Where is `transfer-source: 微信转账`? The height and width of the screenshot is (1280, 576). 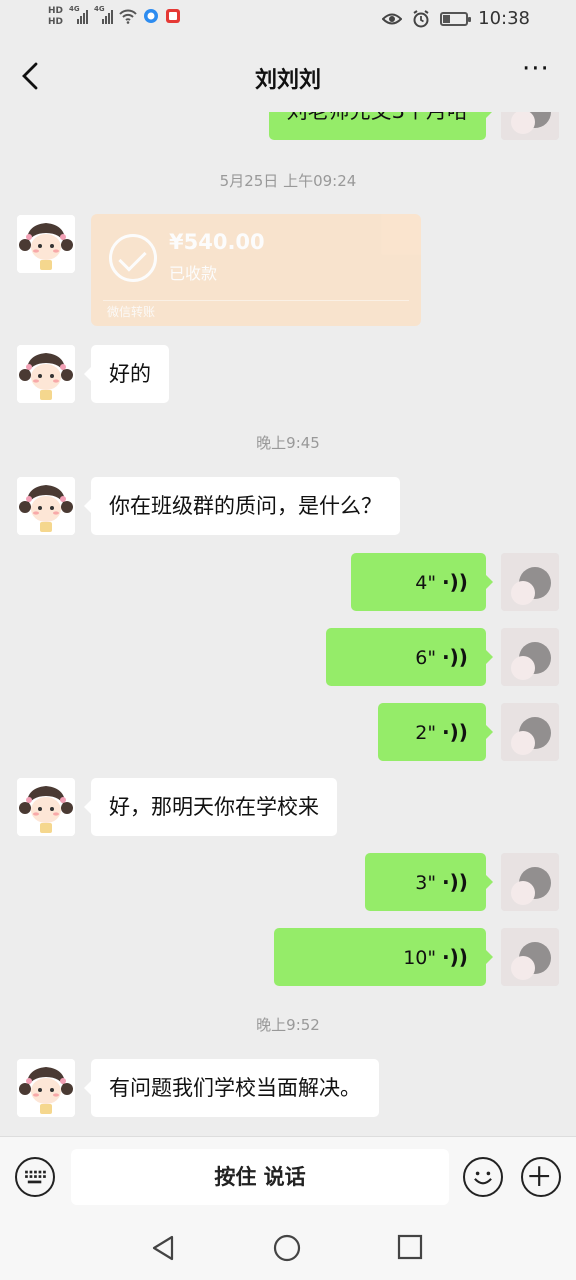 transfer-source: 微信转账 is located at coordinates (131, 312).